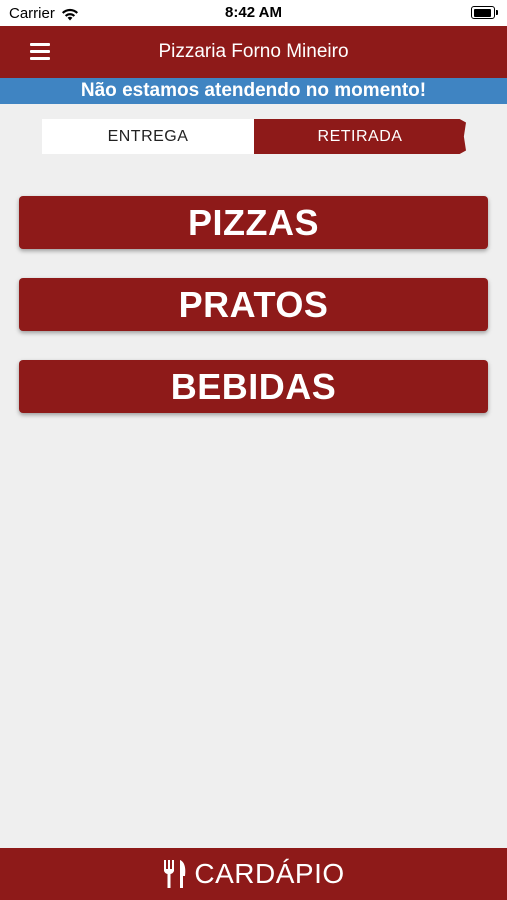 This screenshot has width=507, height=900. I want to click on page-title: Pizzaria Forno Mineiro, so click(253, 51).